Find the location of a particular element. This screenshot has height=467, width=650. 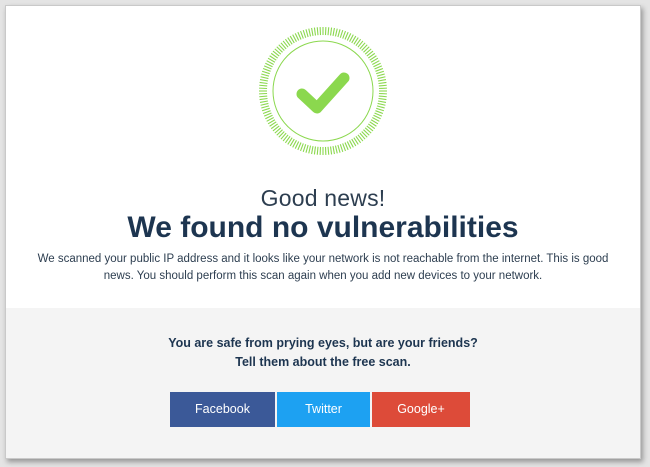

share-prompt-line: Tell them about the free scan. is located at coordinates (323, 362).